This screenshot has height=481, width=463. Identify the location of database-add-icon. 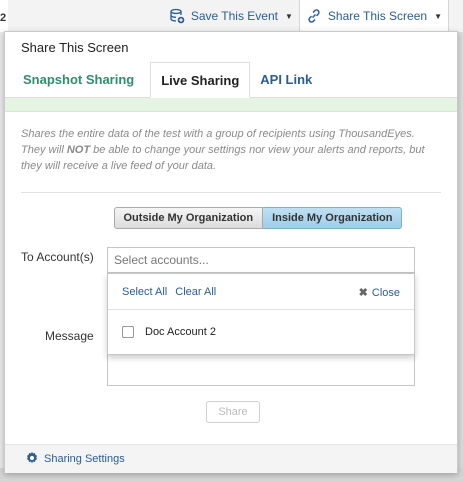
(177, 16).